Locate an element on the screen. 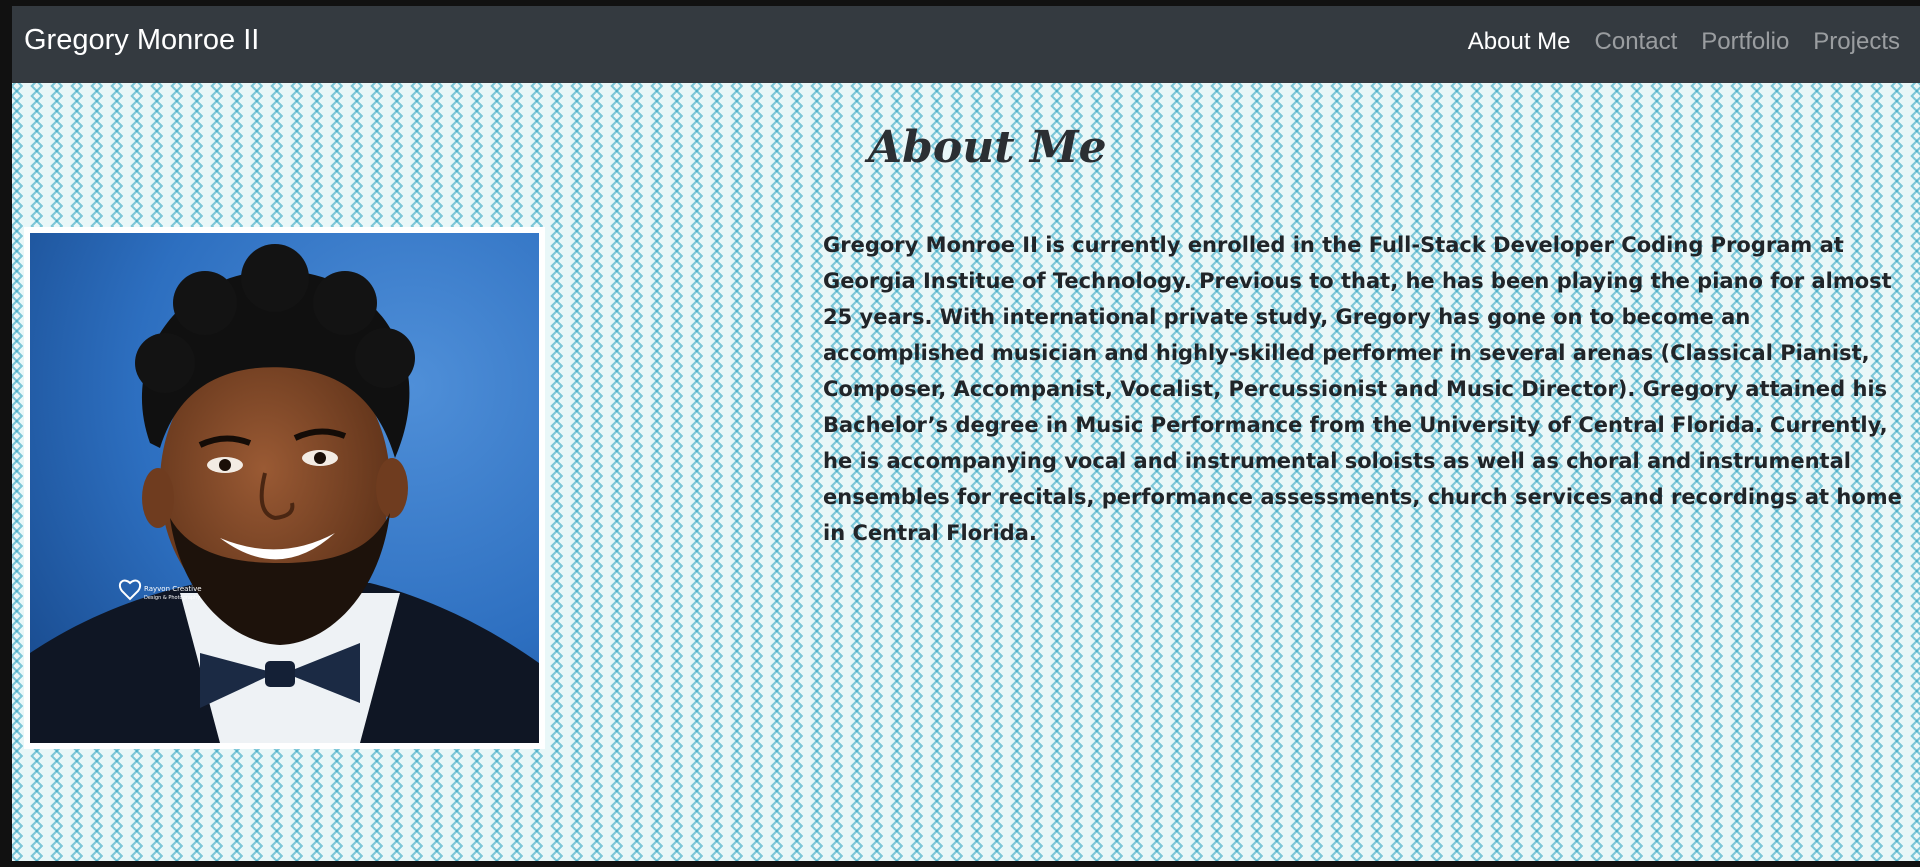 The width and height of the screenshot is (1920, 867). page-title: About Me is located at coordinates (987, 147).